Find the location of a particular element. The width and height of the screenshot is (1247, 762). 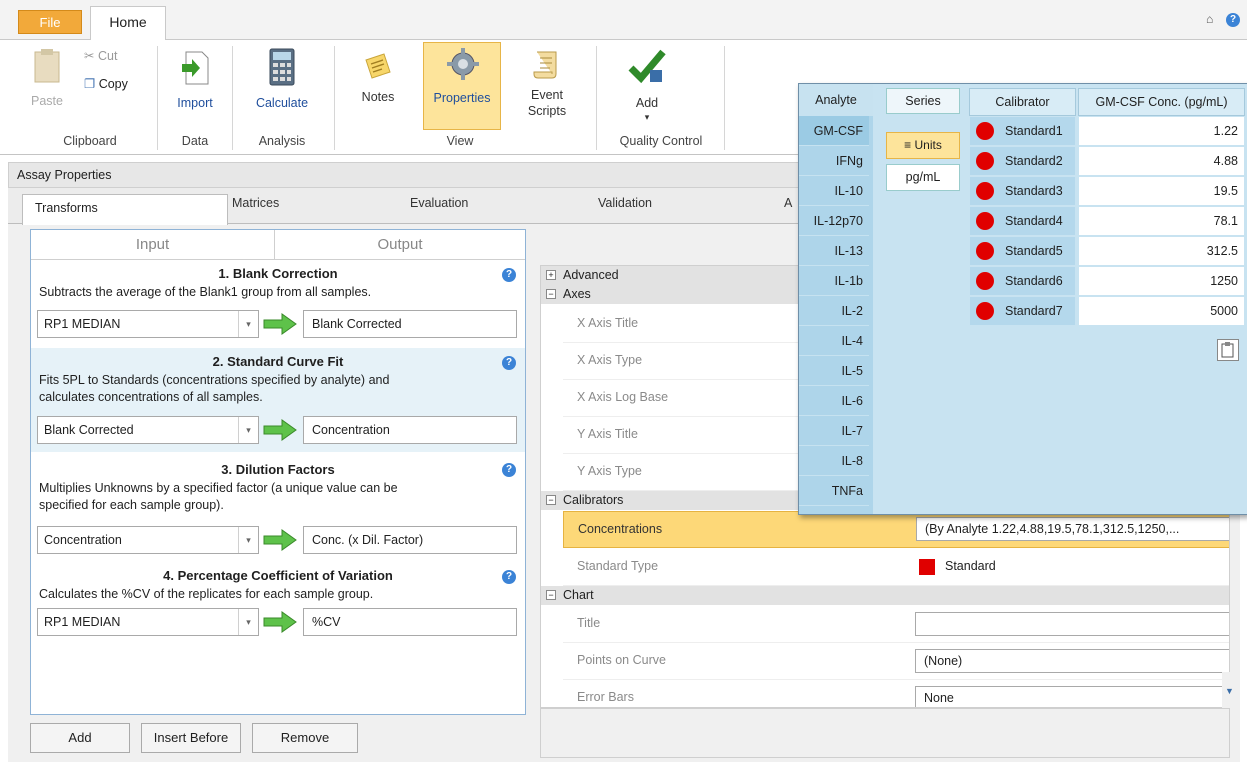

analyte-item: IFNg is located at coordinates (834, 161).